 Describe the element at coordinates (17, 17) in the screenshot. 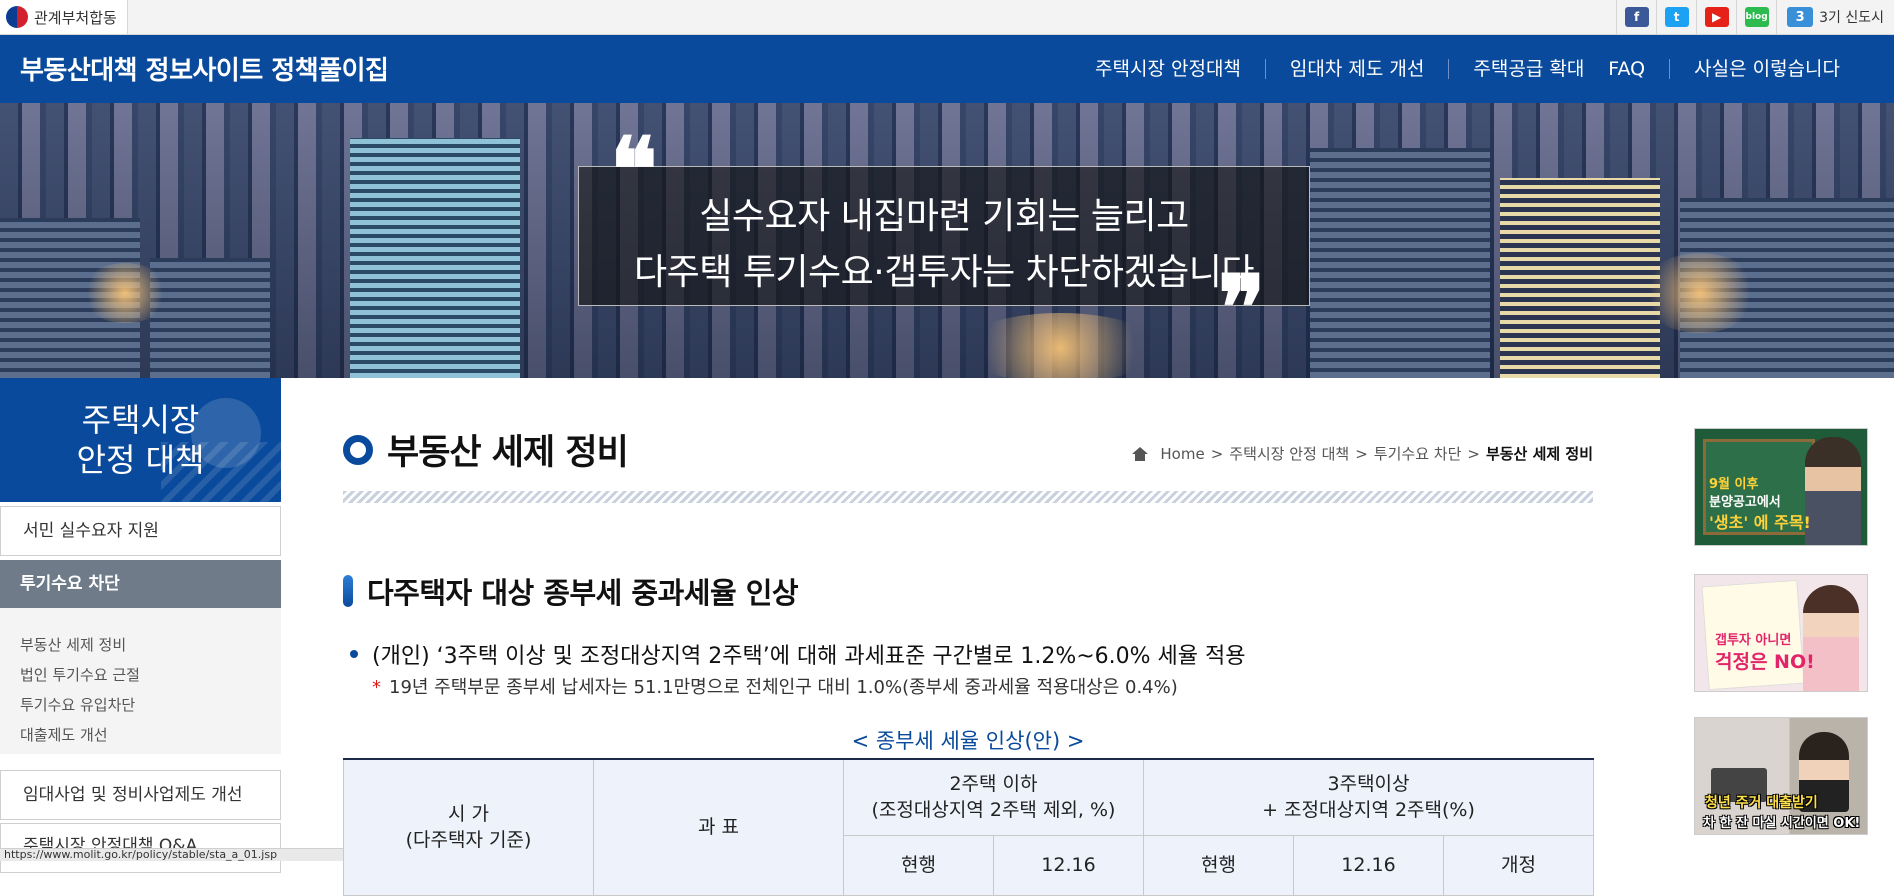

I see `taegeuk-emblem-icon` at that location.